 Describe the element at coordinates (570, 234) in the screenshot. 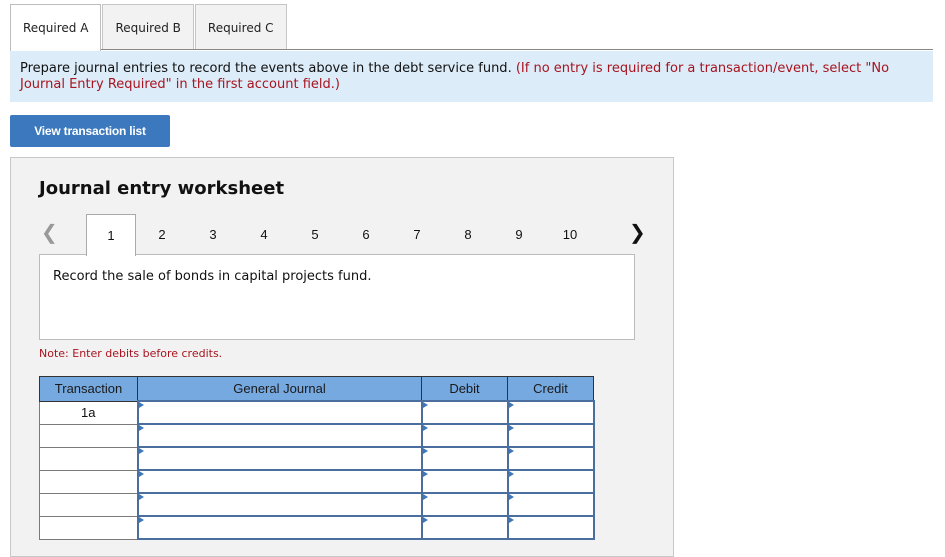

I see `page-10: 10` at that location.